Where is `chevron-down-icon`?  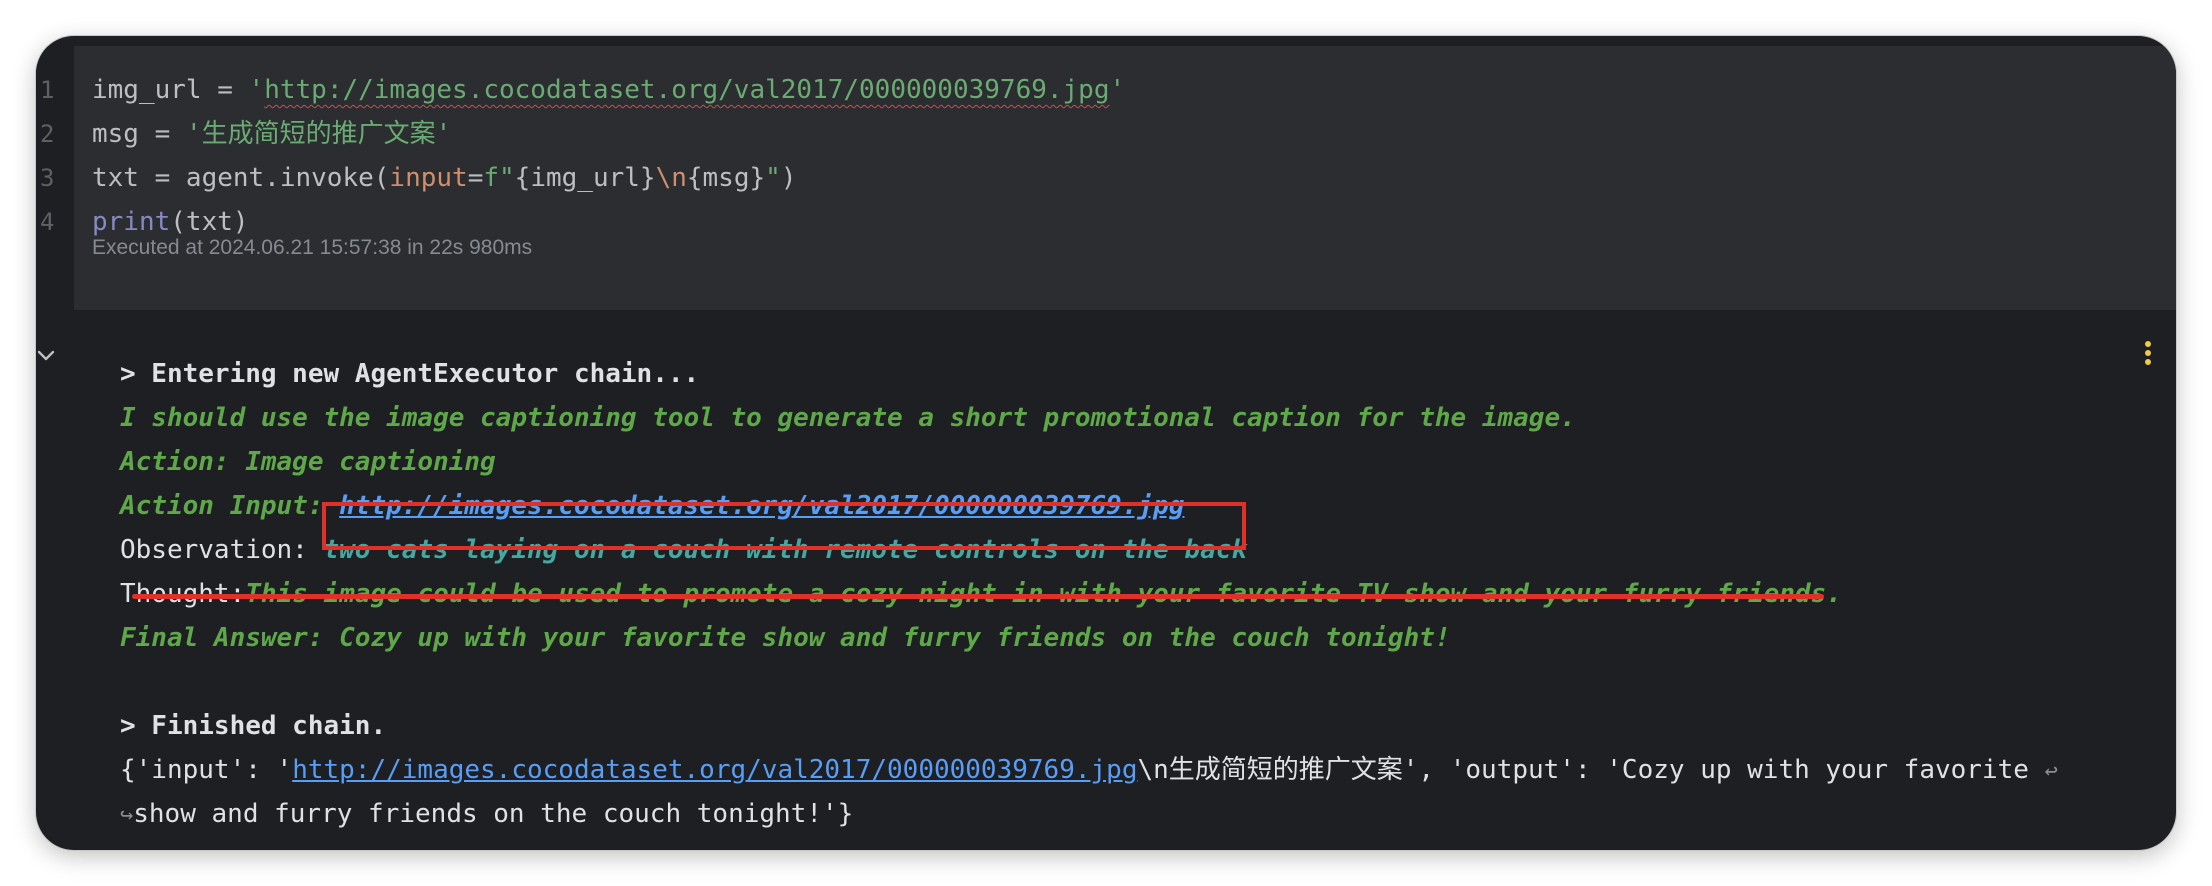
chevron-down-icon is located at coordinates (46, 356).